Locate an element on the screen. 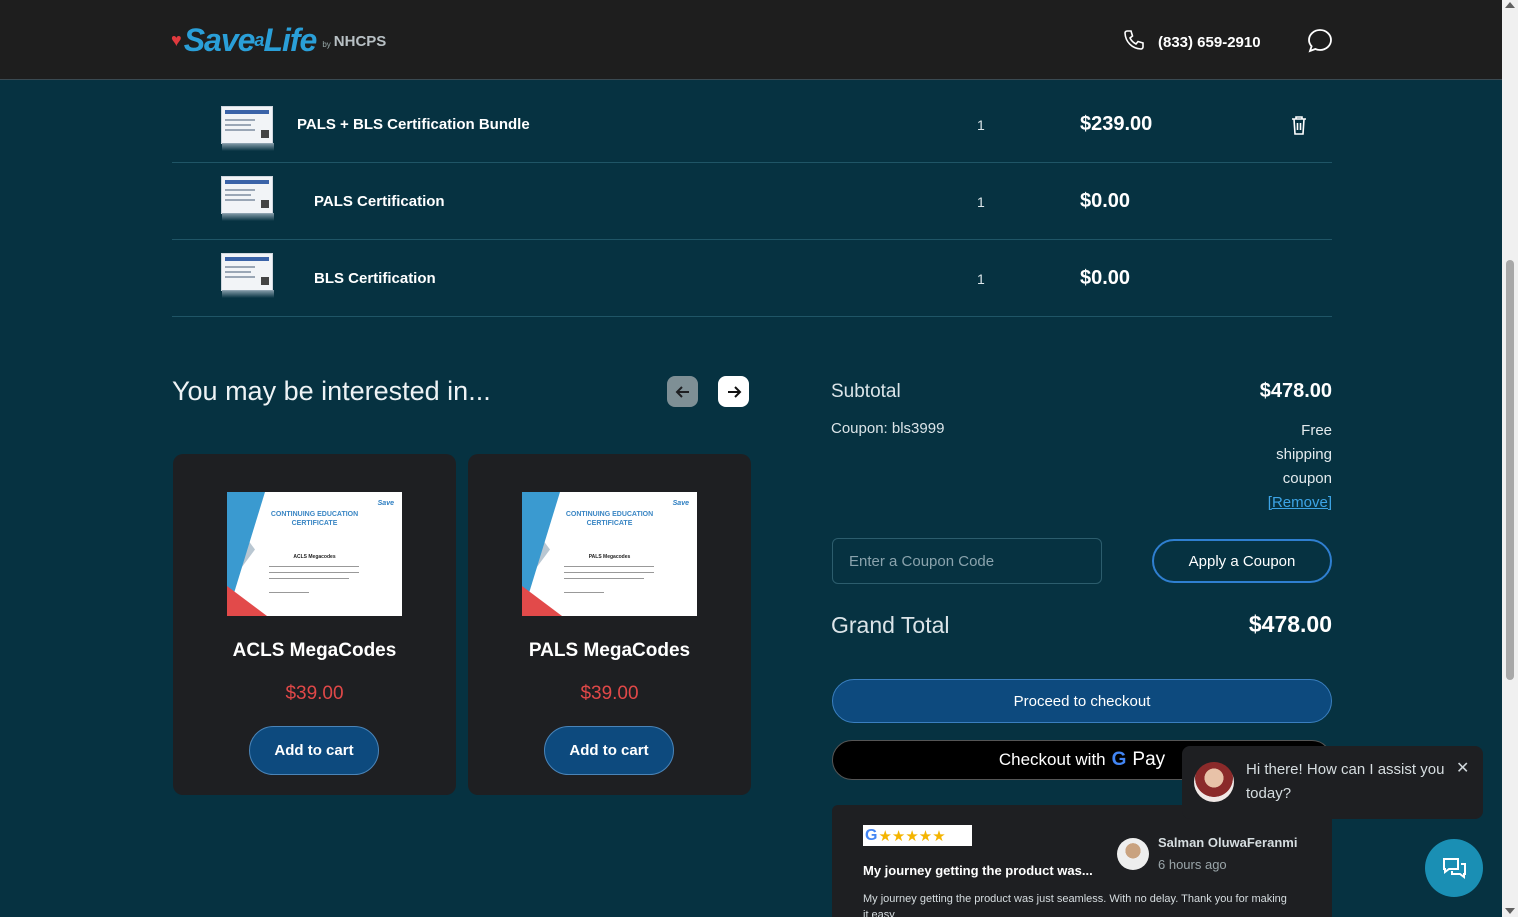 The height and width of the screenshot is (917, 1518). reviewer-name: Salman OluwaFeranmi is located at coordinates (1228, 842).